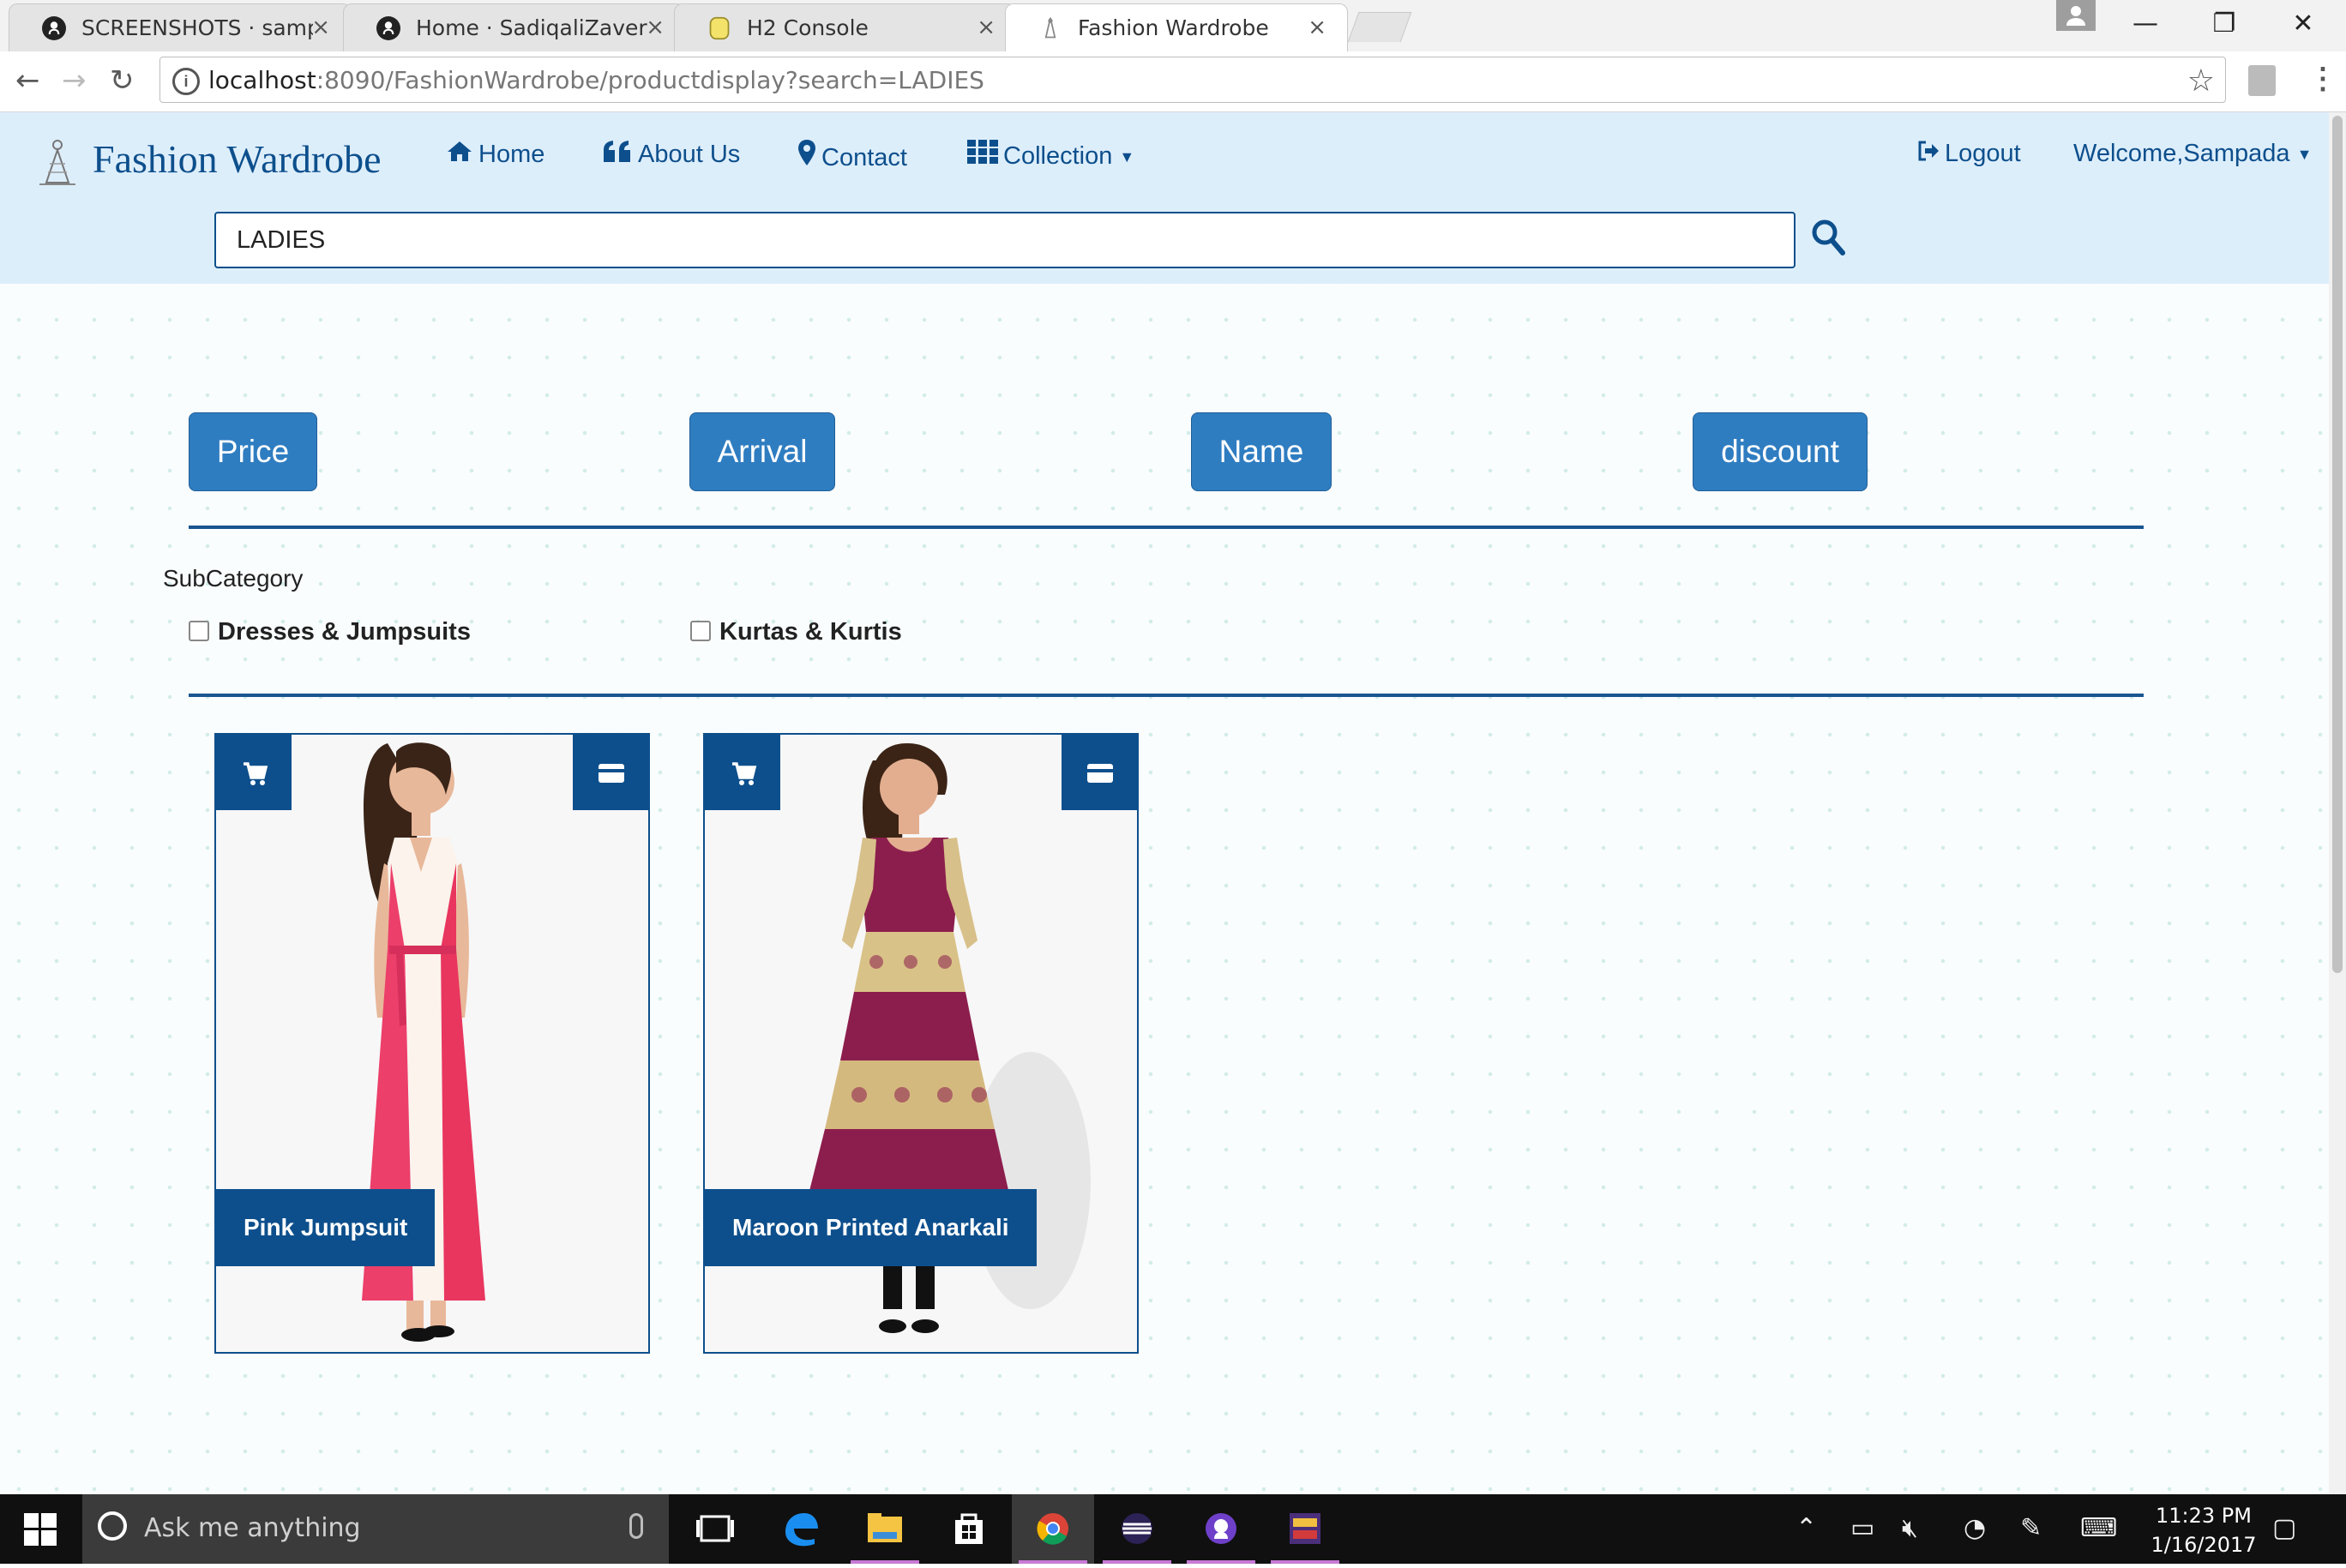 The height and width of the screenshot is (1568, 2346). I want to click on logout-icon, so click(1928, 154).